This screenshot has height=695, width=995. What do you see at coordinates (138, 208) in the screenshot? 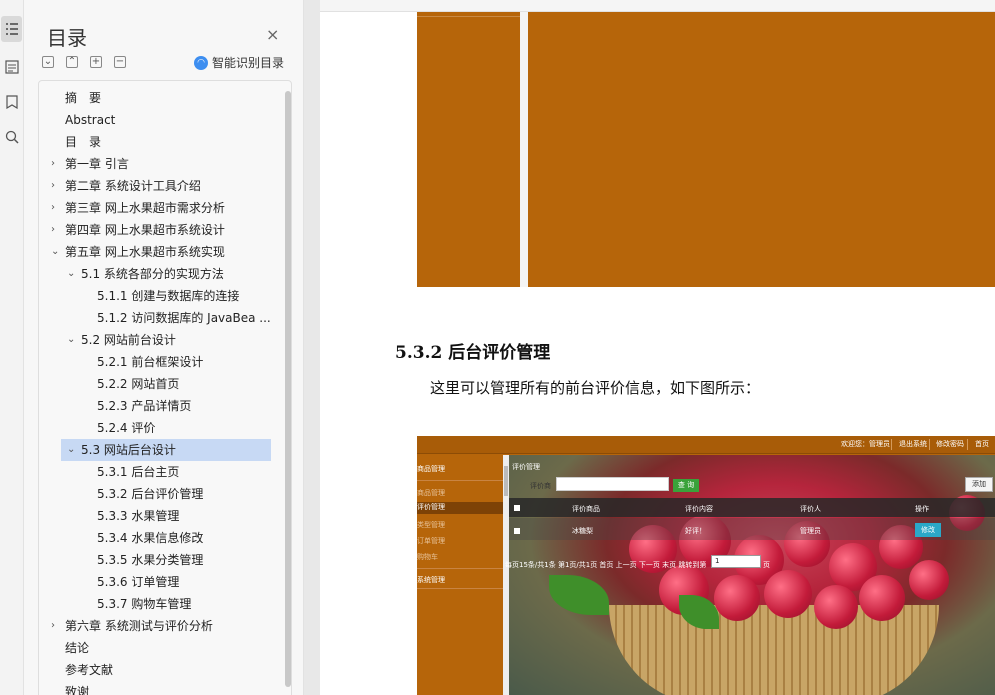
I see `toc-item: › 第三章 网上水果超市需求分析` at bounding box center [138, 208].